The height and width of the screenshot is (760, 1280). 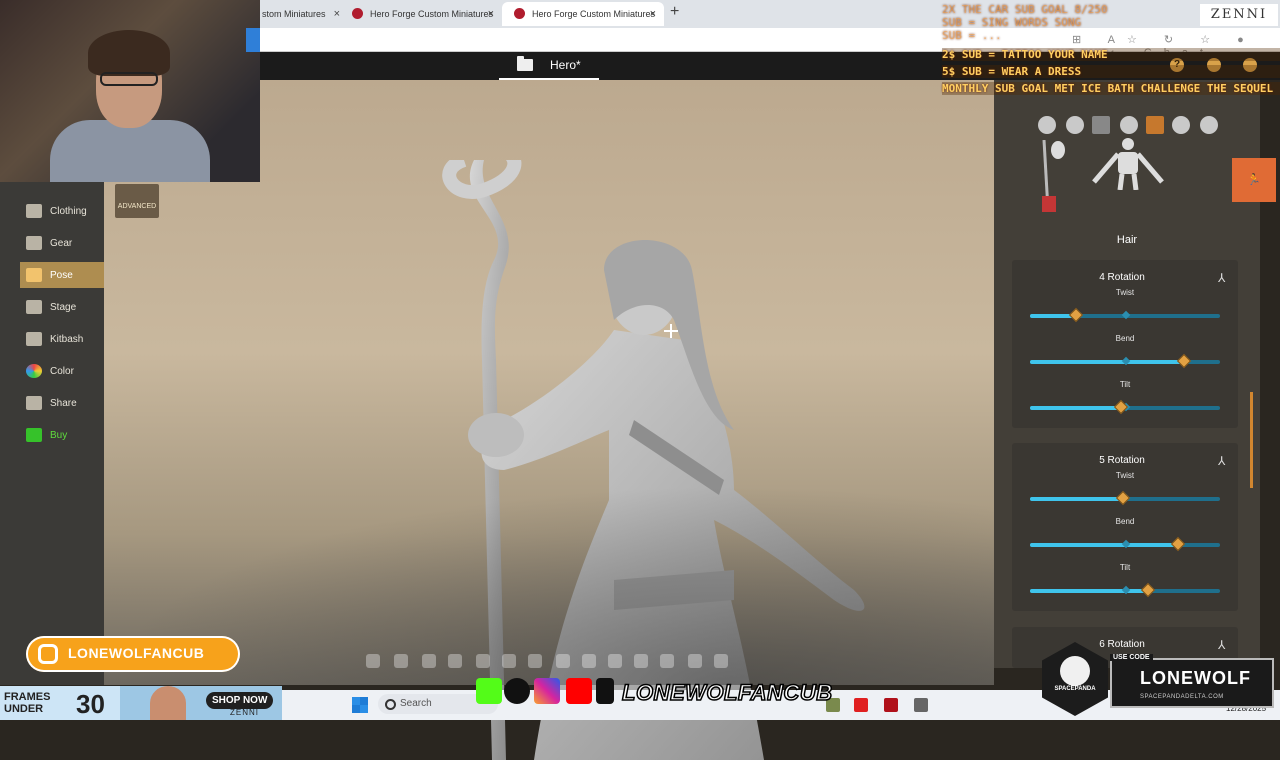 What do you see at coordinates (294, 14) in the screenshot?
I see `tab-title: stom Miniatures` at bounding box center [294, 14].